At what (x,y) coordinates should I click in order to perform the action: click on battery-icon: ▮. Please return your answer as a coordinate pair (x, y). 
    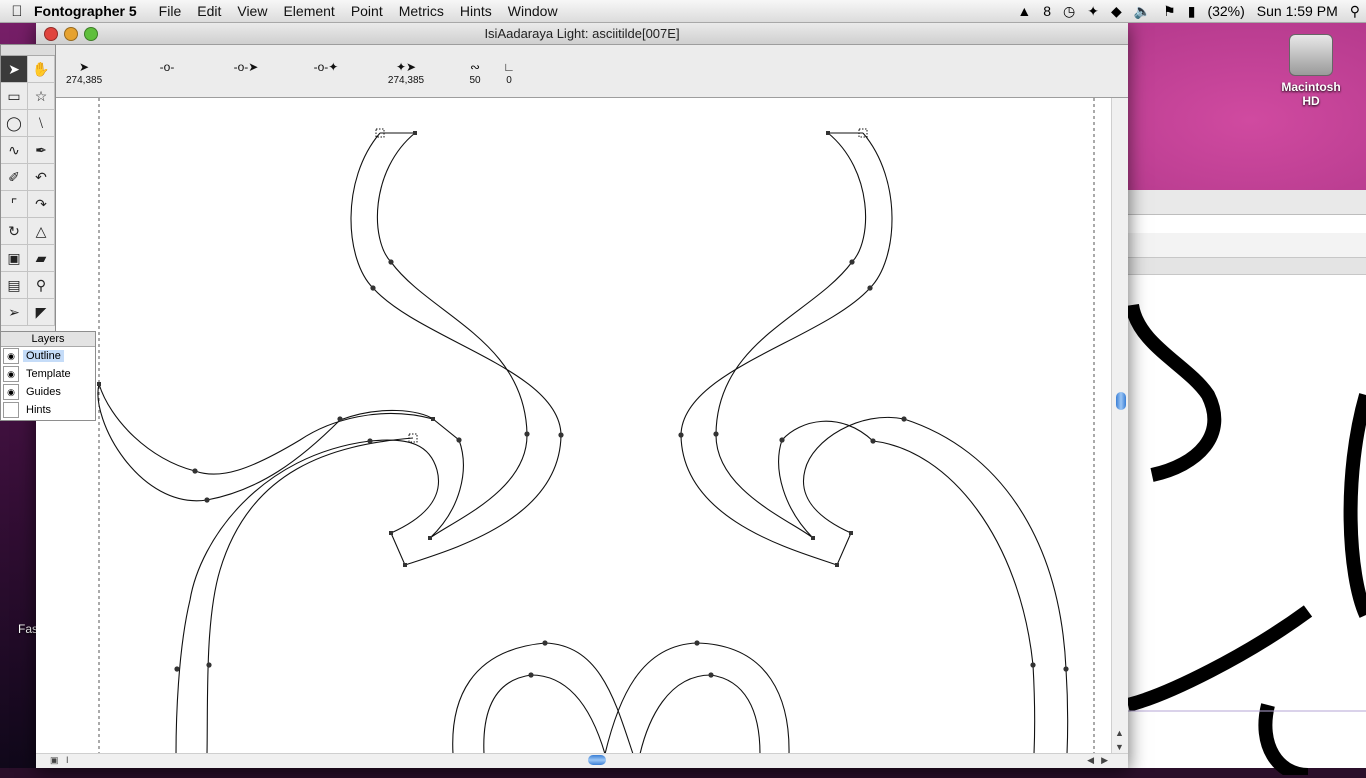
    Looking at the image, I should click on (1192, 11).